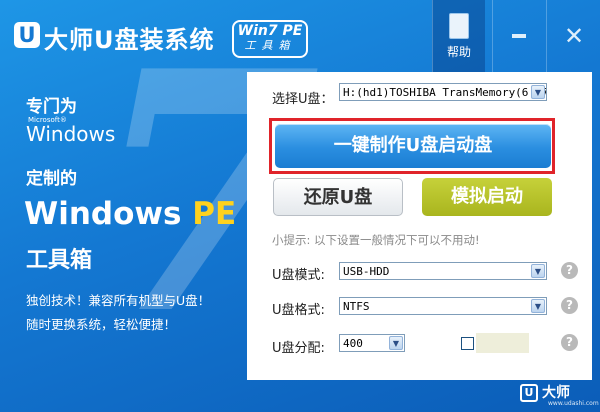 This screenshot has width=600, height=412. Describe the element at coordinates (376, 240) in the screenshot. I see `tip-text: 小提示: 以下设置一般情况下可以不用动!` at that location.